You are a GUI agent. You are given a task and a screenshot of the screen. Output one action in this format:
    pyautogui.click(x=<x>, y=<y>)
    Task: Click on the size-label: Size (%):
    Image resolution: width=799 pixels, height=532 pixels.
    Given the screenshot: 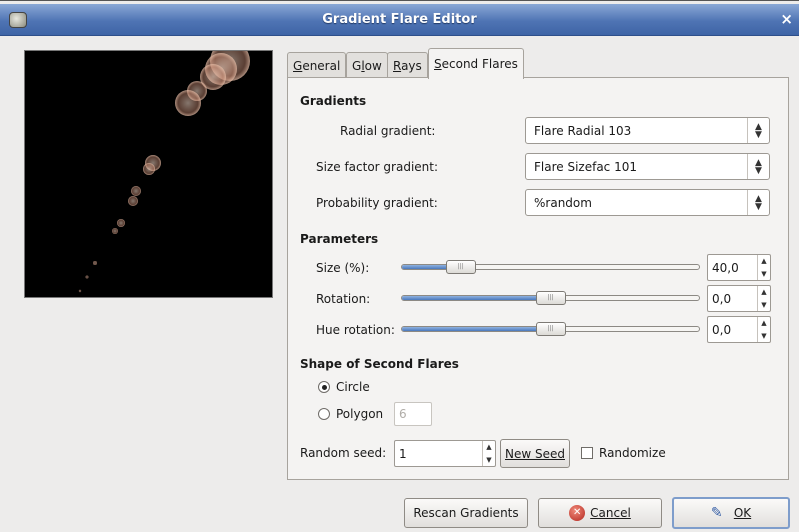 What is the action you would take?
    pyautogui.click(x=343, y=268)
    